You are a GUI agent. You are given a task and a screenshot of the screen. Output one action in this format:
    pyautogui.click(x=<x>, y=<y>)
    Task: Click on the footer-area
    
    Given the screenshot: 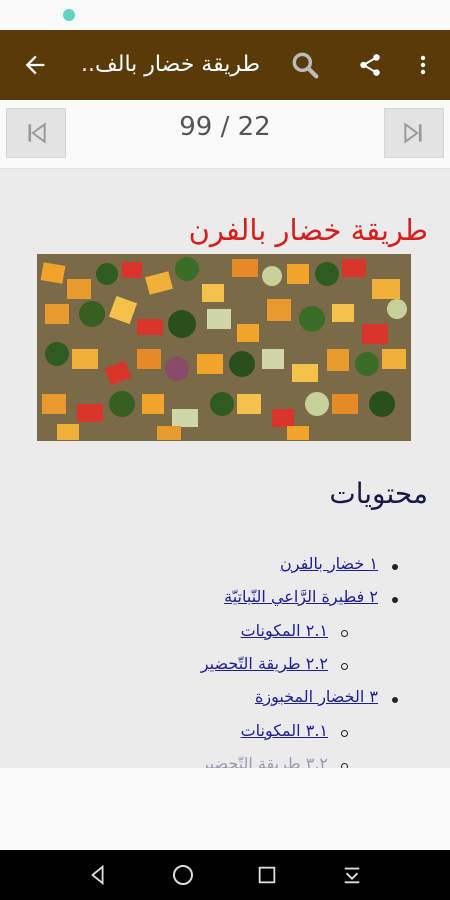 What is the action you would take?
    pyautogui.click(x=225, y=809)
    